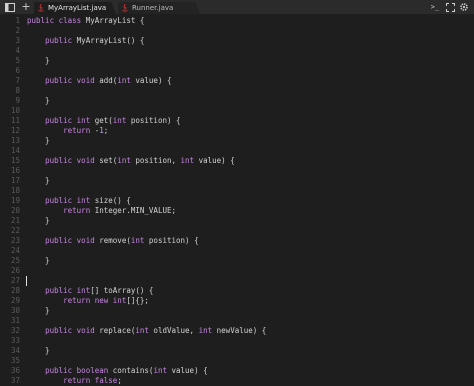  What do you see at coordinates (122, 290) in the screenshot?
I see `code-token: [] toArray() {` at bounding box center [122, 290].